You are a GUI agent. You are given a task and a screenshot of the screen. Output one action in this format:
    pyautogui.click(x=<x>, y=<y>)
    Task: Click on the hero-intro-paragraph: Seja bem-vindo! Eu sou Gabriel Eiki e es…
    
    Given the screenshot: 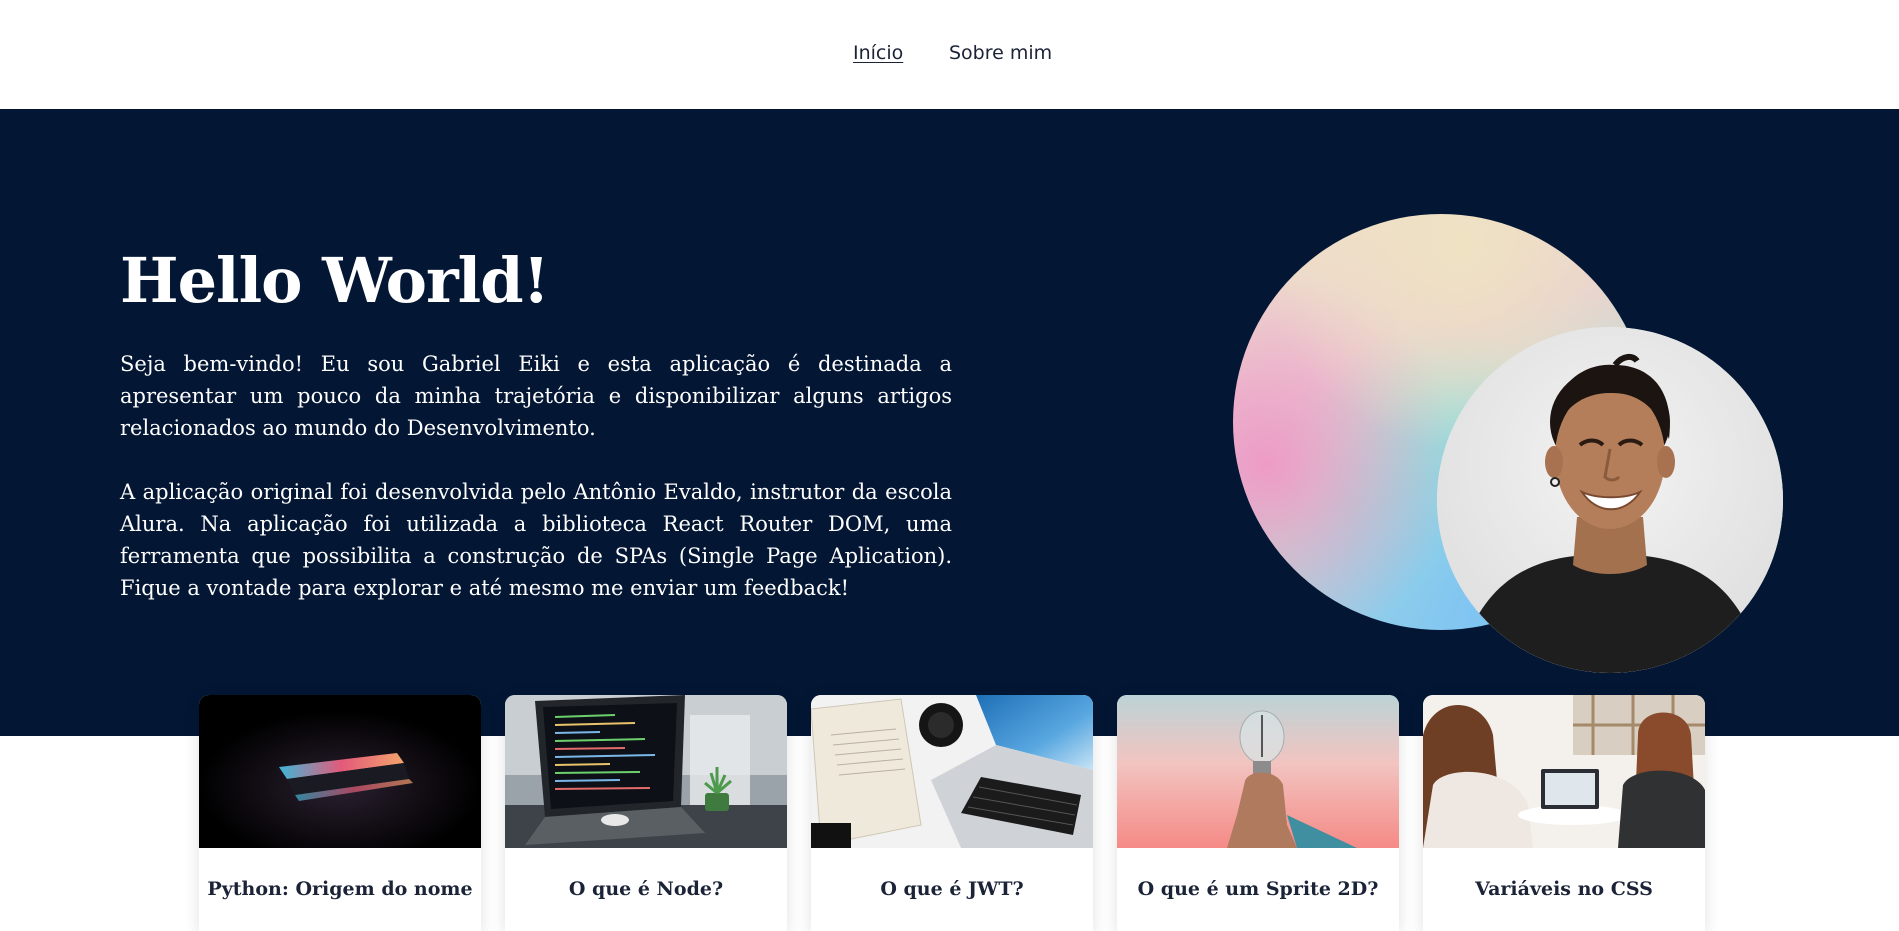 What is the action you would take?
    pyautogui.click(x=536, y=396)
    